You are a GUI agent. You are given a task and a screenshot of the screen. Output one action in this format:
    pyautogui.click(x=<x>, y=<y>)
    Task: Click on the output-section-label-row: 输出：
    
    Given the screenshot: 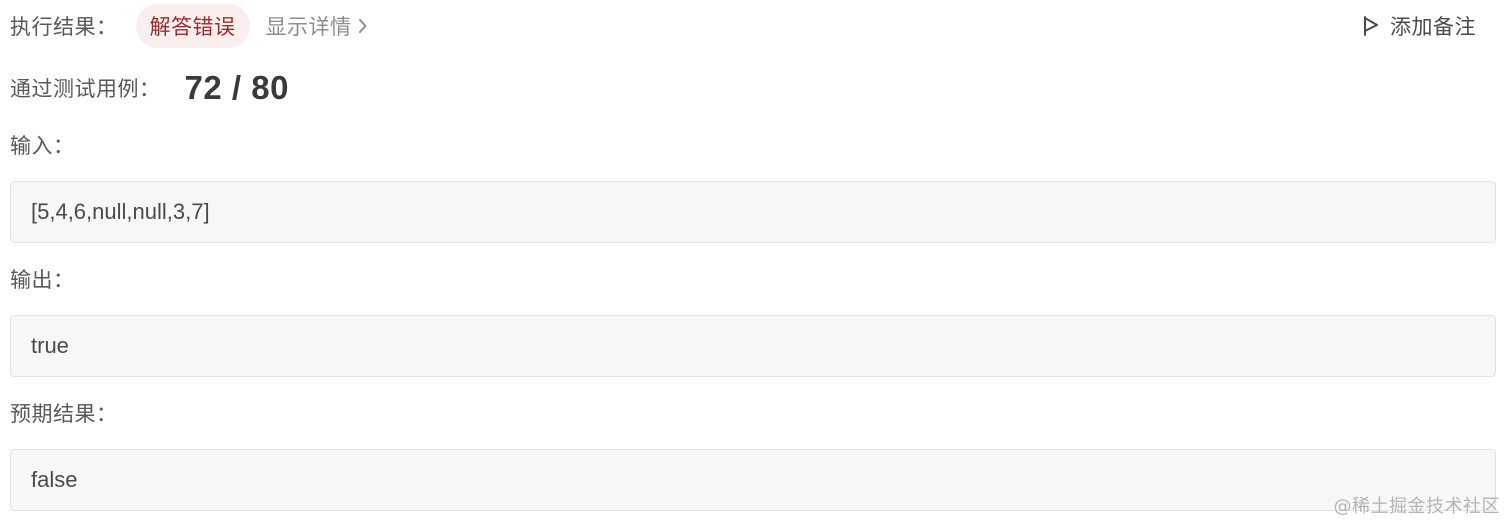 What is the action you would take?
    pyautogui.click(x=42, y=279)
    